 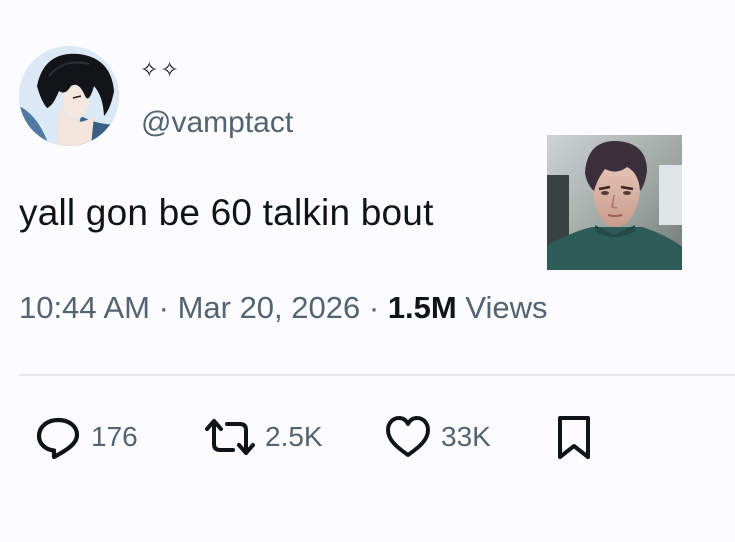 What do you see at coordinates (408, 437) in the screenshot?
I see `heart-icon` at bounding box center [408, 437].